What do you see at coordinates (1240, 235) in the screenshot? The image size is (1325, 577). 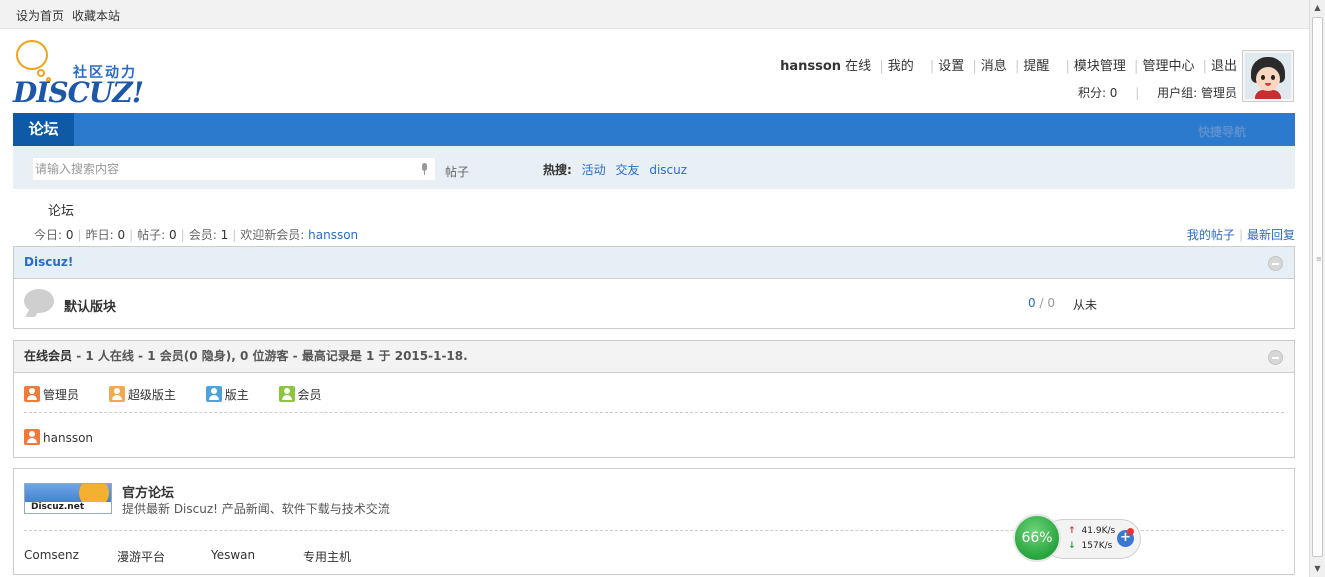 I see `stat-links: 我的帖子 | 最新回复` at bounding box center [1240, 235].